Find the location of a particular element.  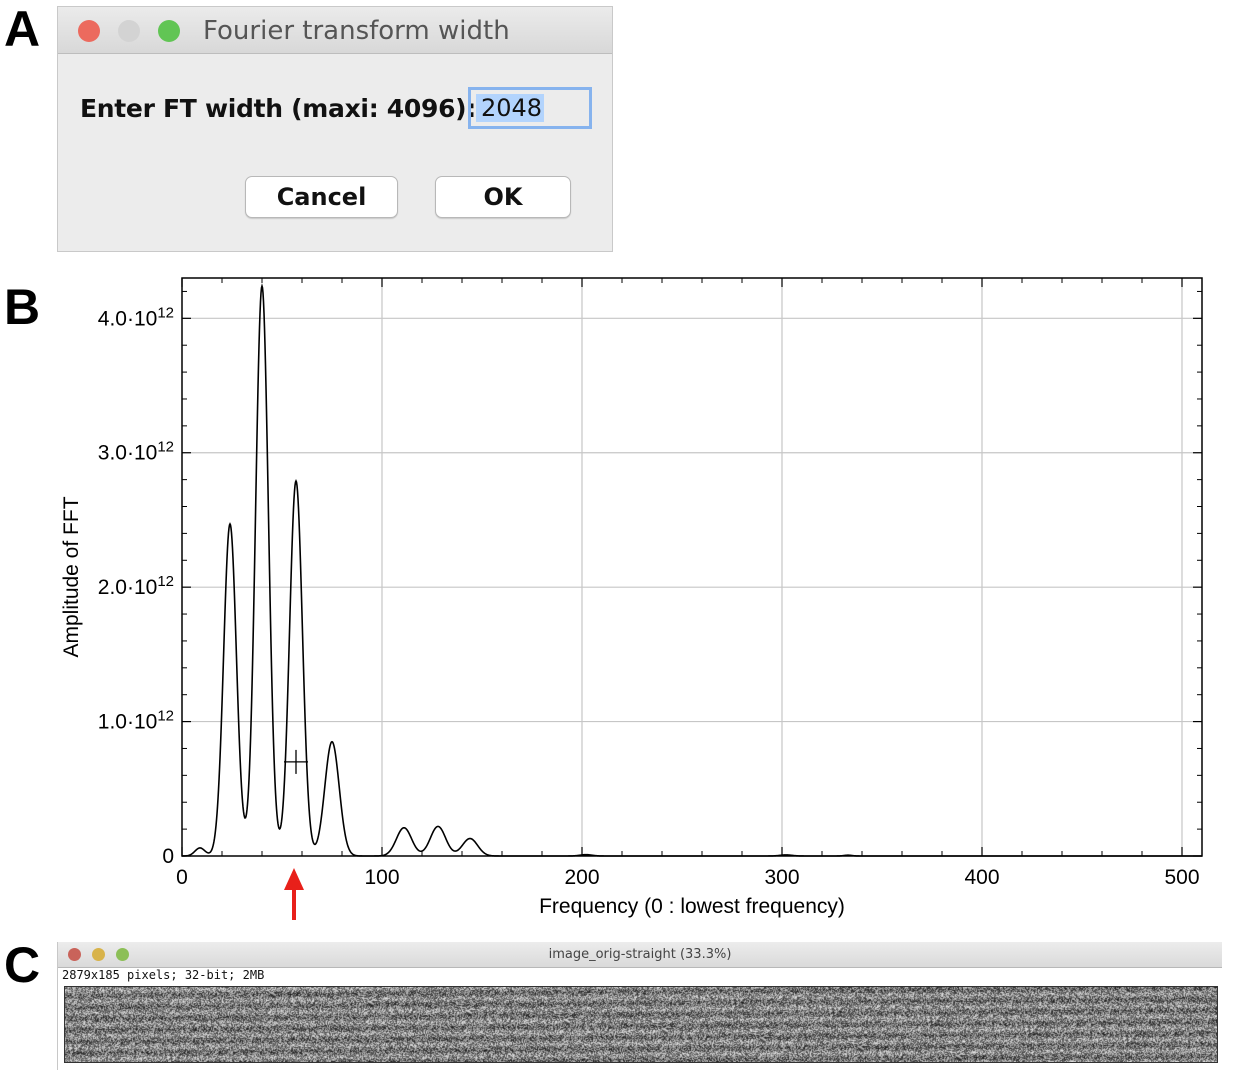

image-info-text: 2879x185 pixels; 32-bit; 2MB is located at coordinates (163, 975).